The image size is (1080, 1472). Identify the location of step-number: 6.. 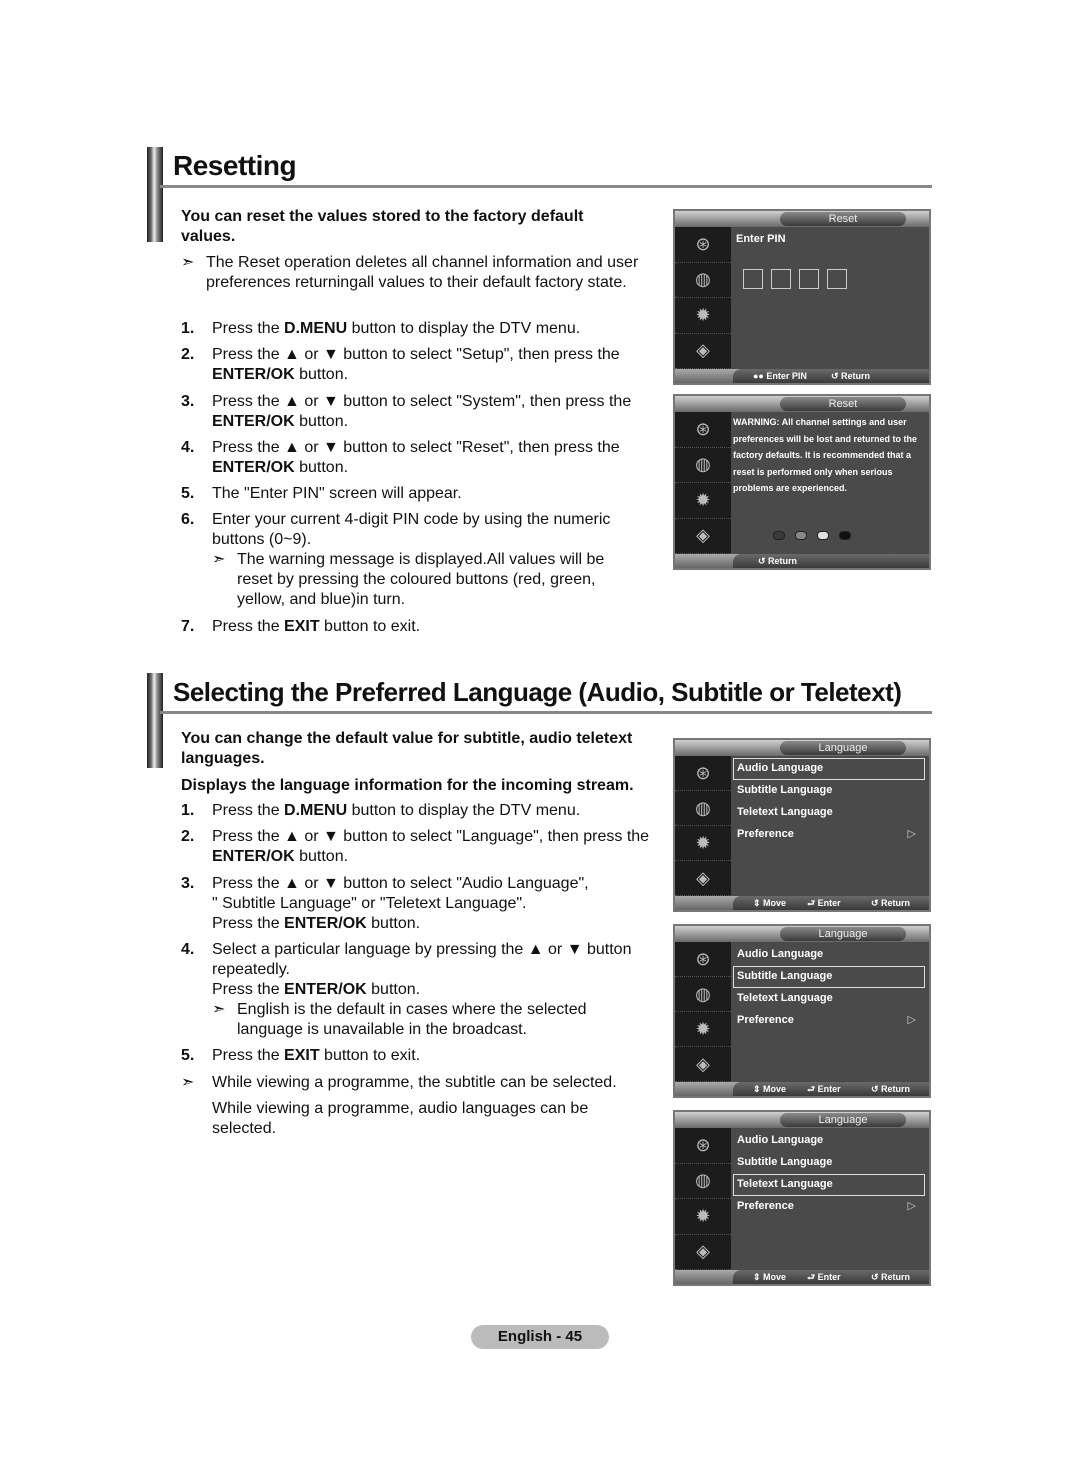
(188, 519).